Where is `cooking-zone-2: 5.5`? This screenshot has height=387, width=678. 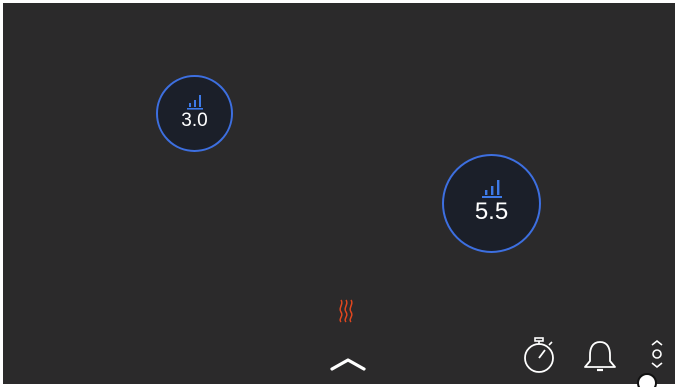
cooking-zone-2: 5.5 is located at coordinates (491, 203).